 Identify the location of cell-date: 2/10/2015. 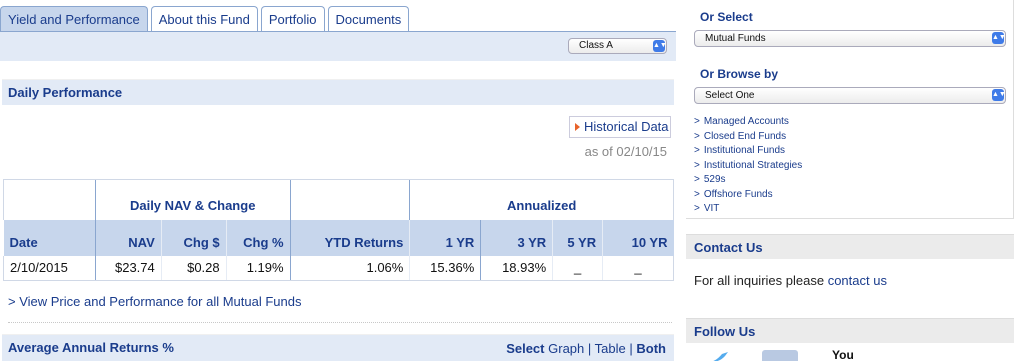
(49, 268).